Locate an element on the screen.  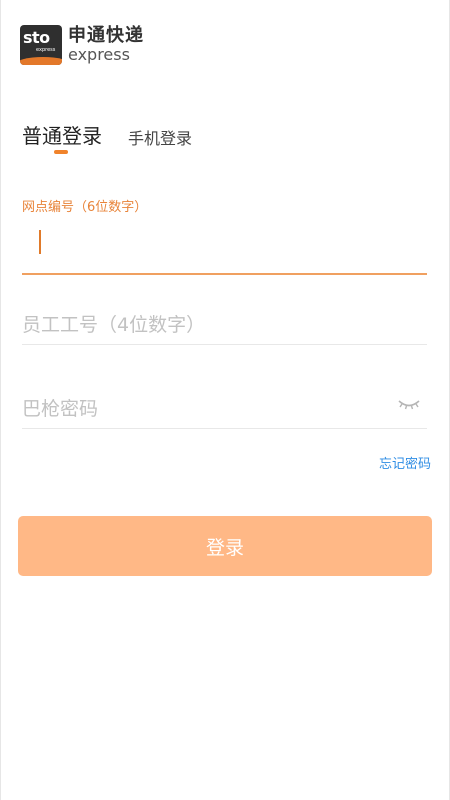
brand-name-en: express is located at coordinates (99, 54).